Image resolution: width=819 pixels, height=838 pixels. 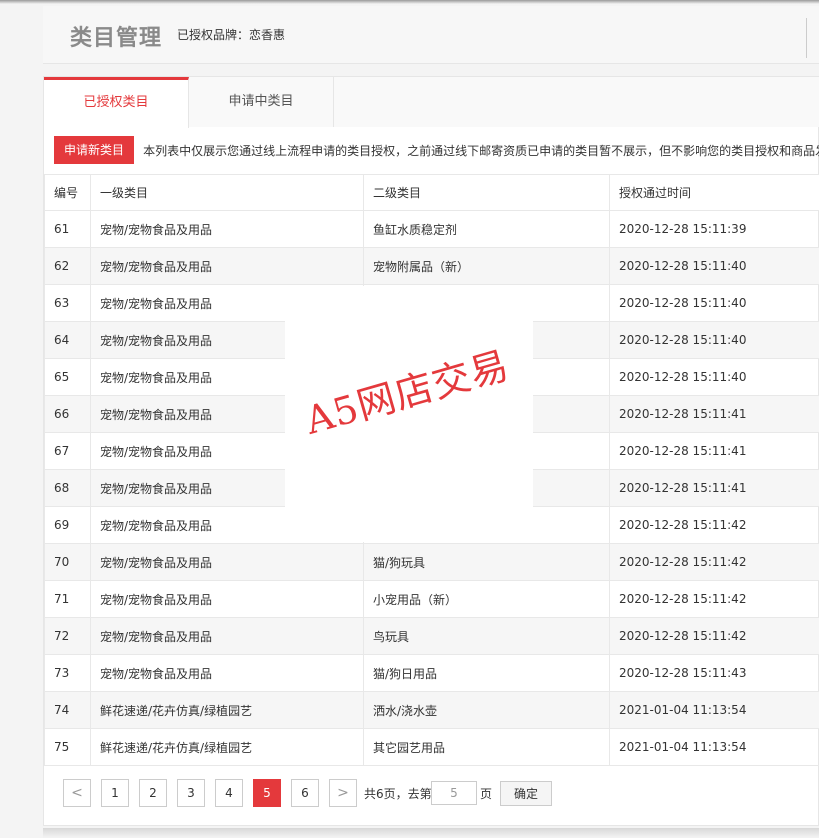 I want to click on header-divider, so click(x=806, y=38).